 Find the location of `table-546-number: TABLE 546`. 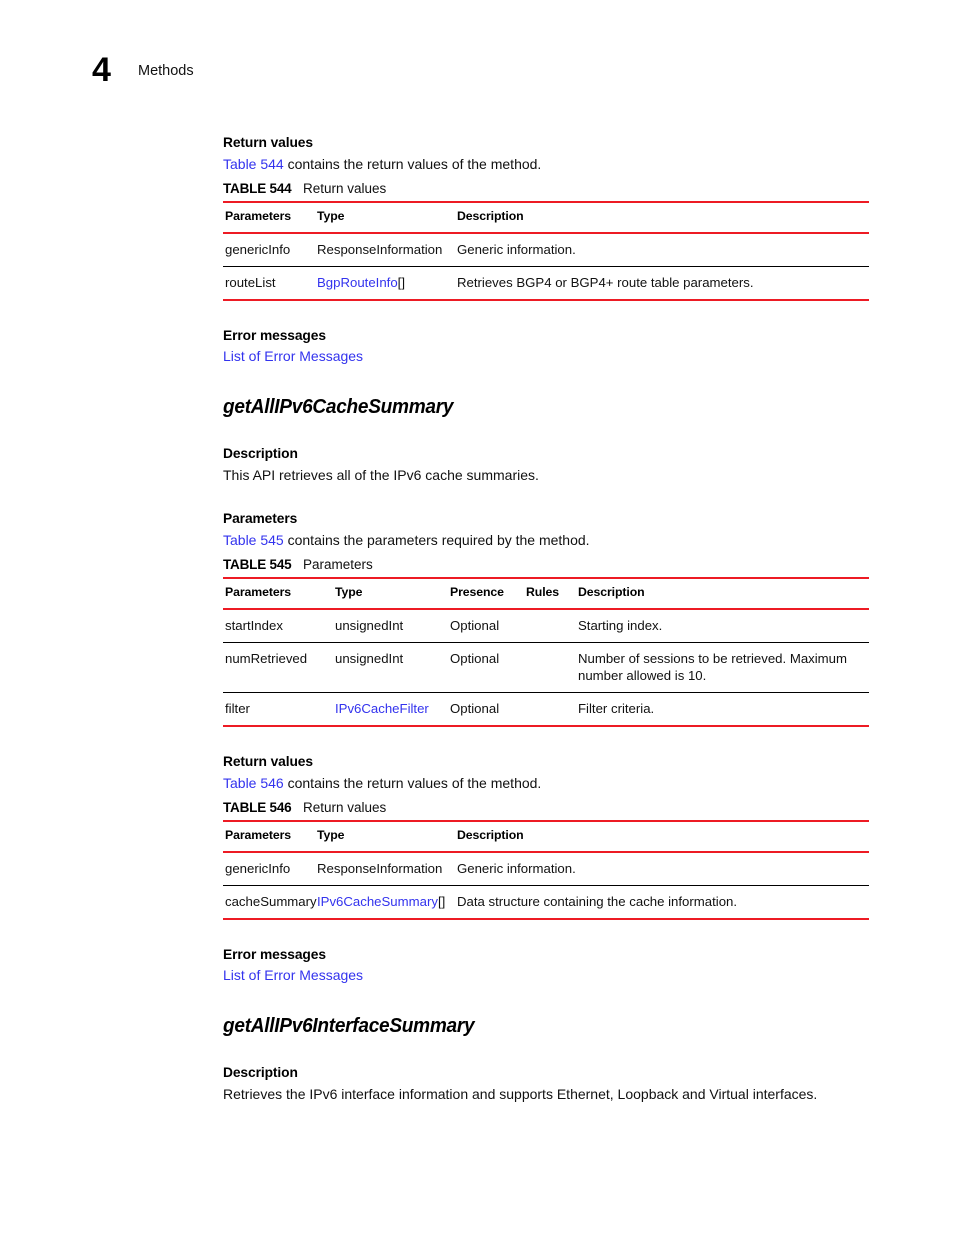

table-546-number: TABLE 546 is located at coordinates (257, 807).